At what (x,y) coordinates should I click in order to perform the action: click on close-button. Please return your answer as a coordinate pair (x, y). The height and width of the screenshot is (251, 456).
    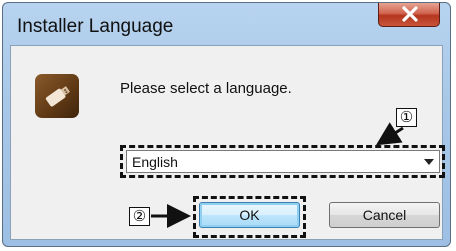
    Looking at the image, I should click on (409, 15).